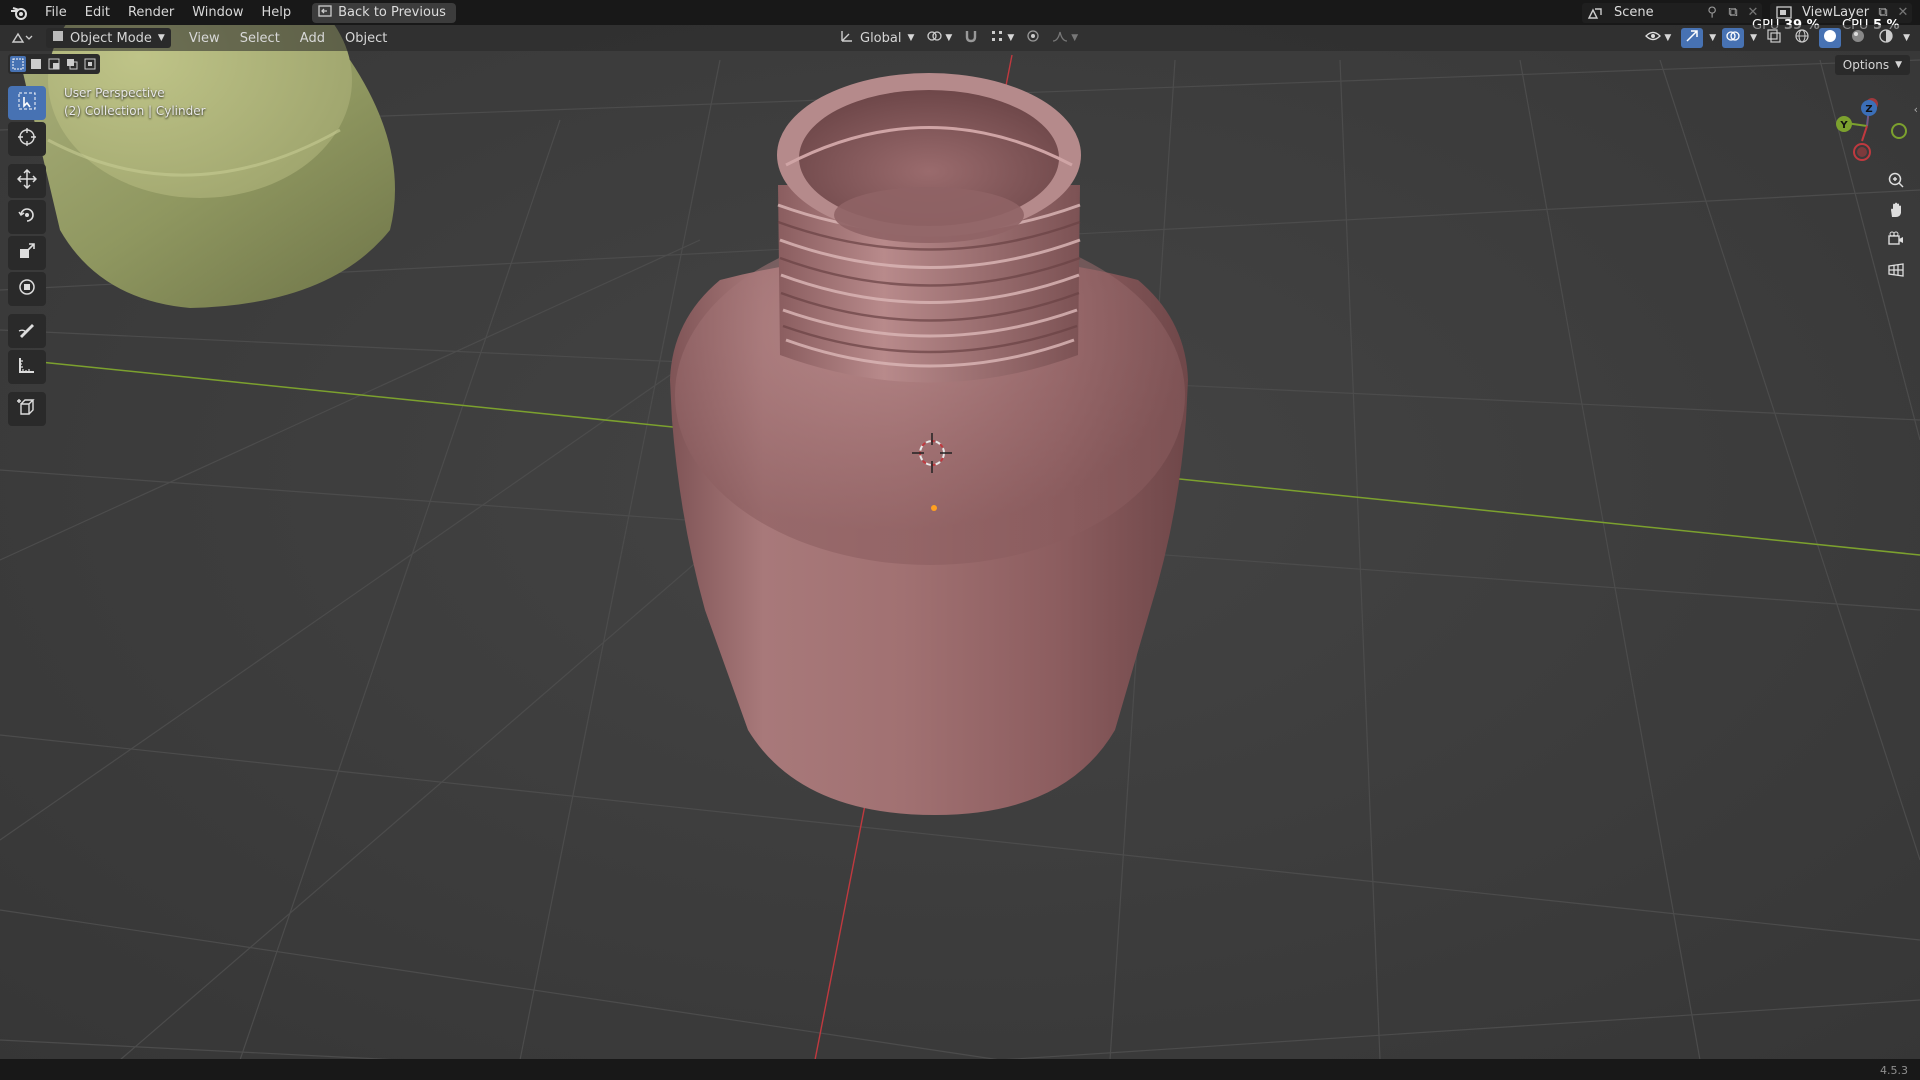  Describe the element at coordinates (151, 12) in the screenshot. I see `menu-render: Render` at that location.